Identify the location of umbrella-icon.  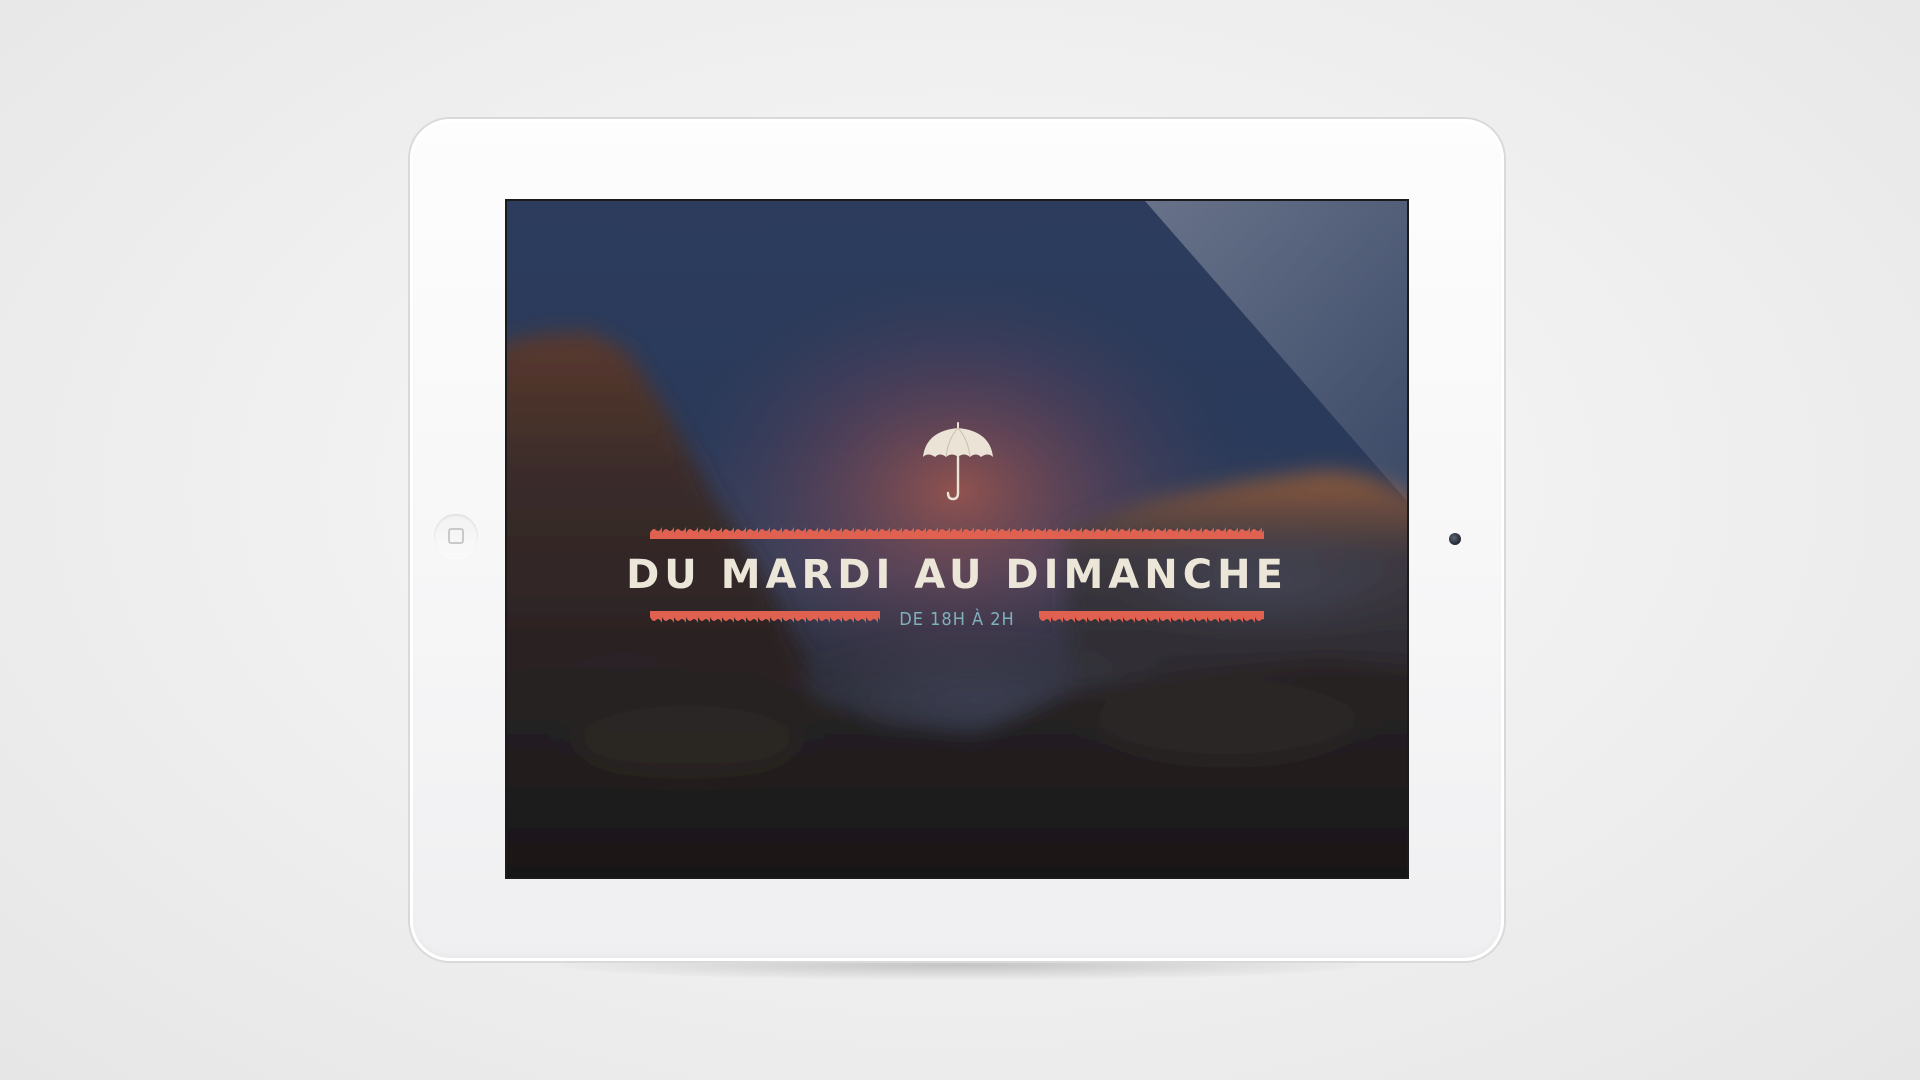
(958, 461).